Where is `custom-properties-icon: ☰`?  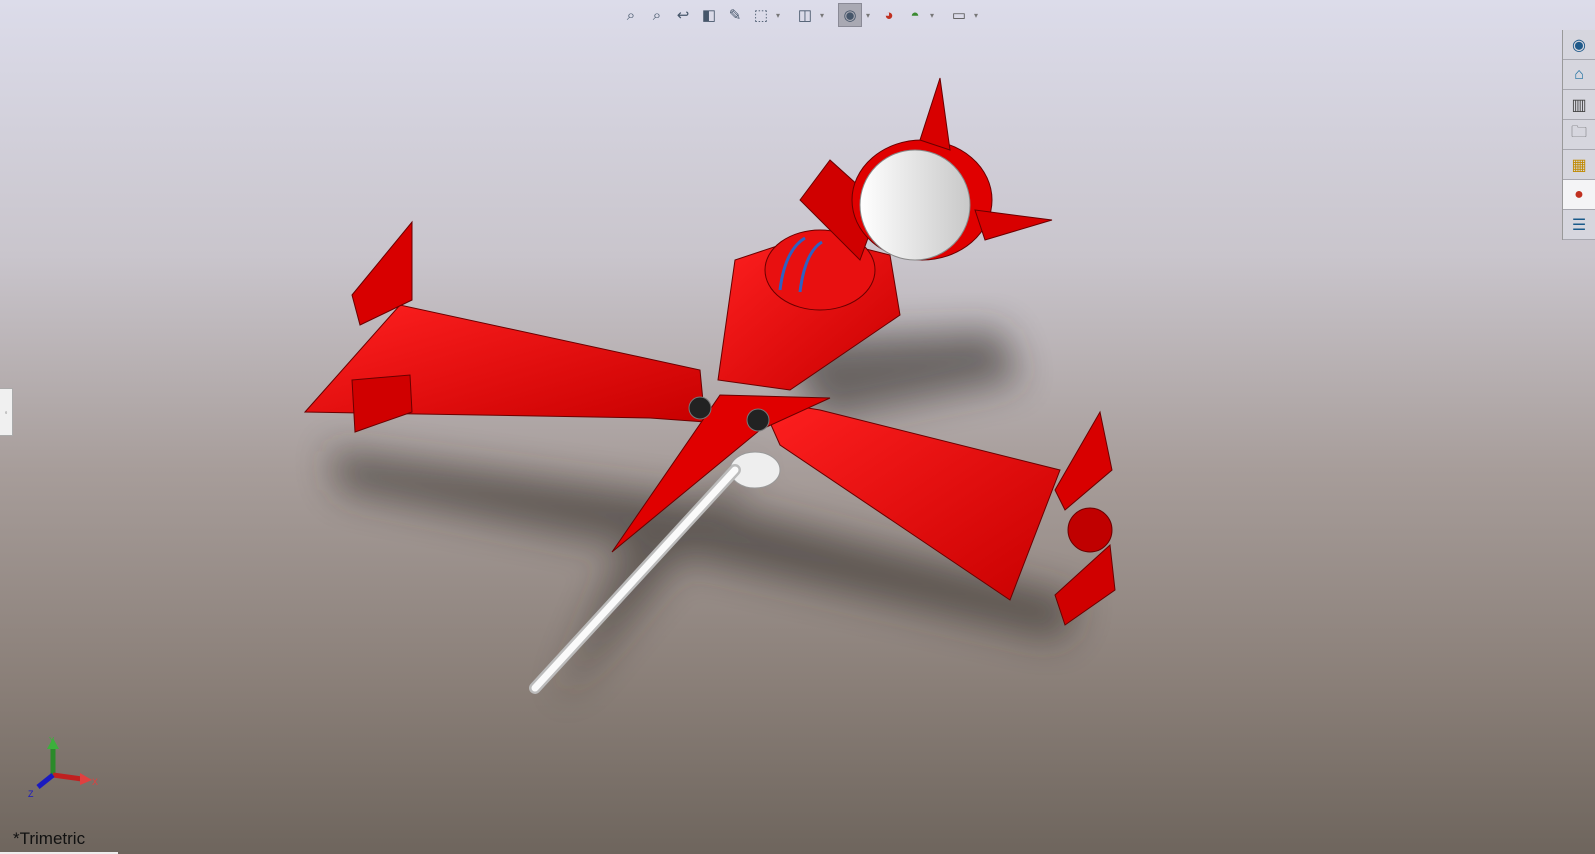
custom-properties-icon: ☰ is located at coordinates (1579, 225).